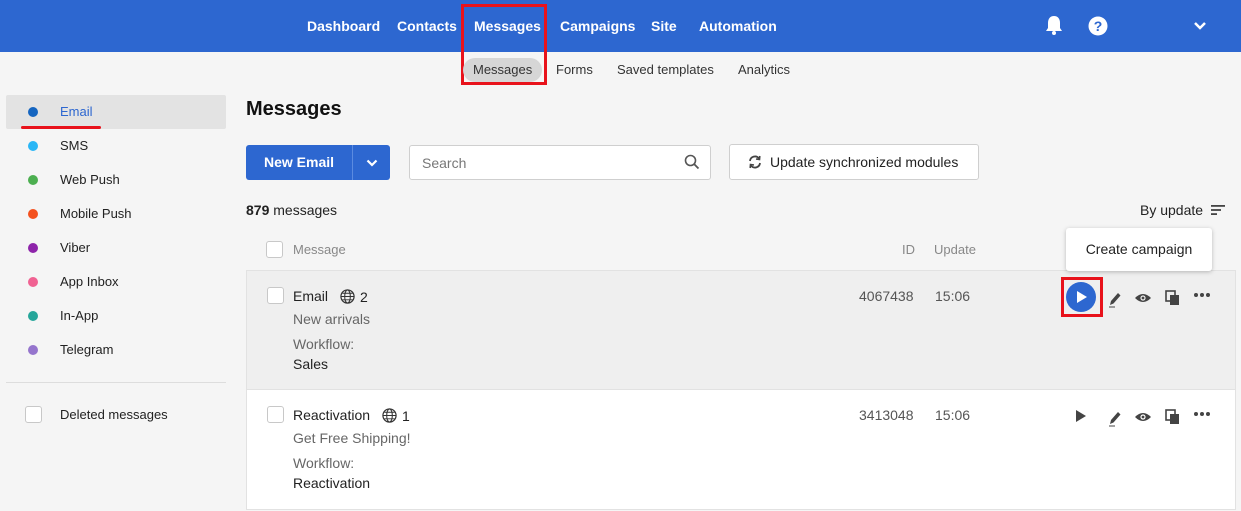 The image size is (1241, 511). Describe the element at coordinates (1218, 210) in the screenshot. I see `sort-icon` at that location.